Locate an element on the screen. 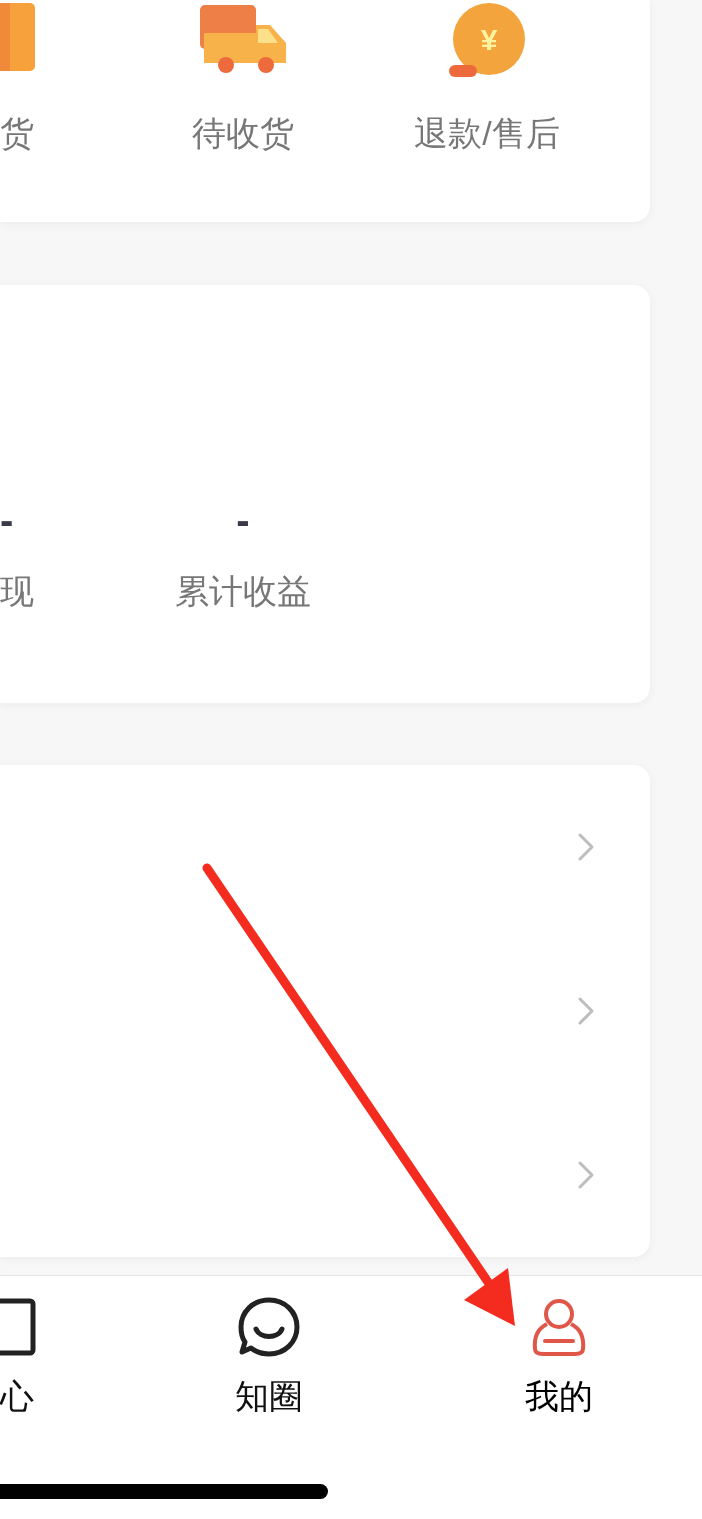  chat-icon is located at coordinates (268, 1327).